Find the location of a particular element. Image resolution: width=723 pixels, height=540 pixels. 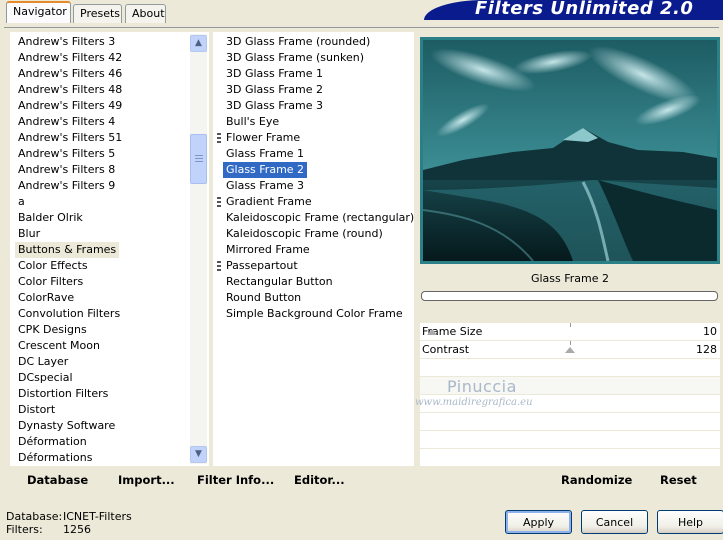

watermark-title: Pinuccia is located at coordinates (482, 386).